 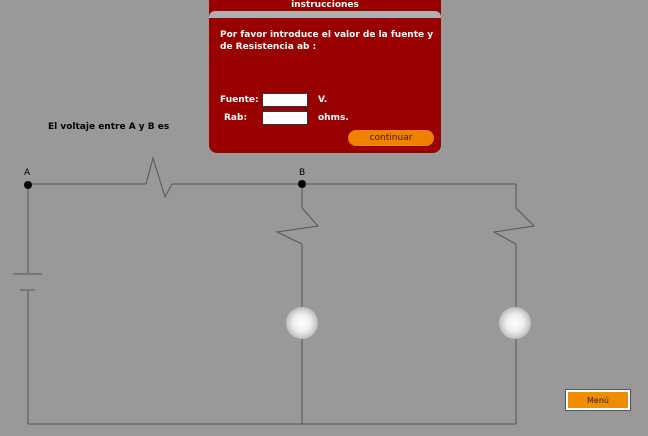 What do you see at coordinates (236, 118) in the screenshot?
I see `resistance-label: Rab:` at bounding box center [236, 118].